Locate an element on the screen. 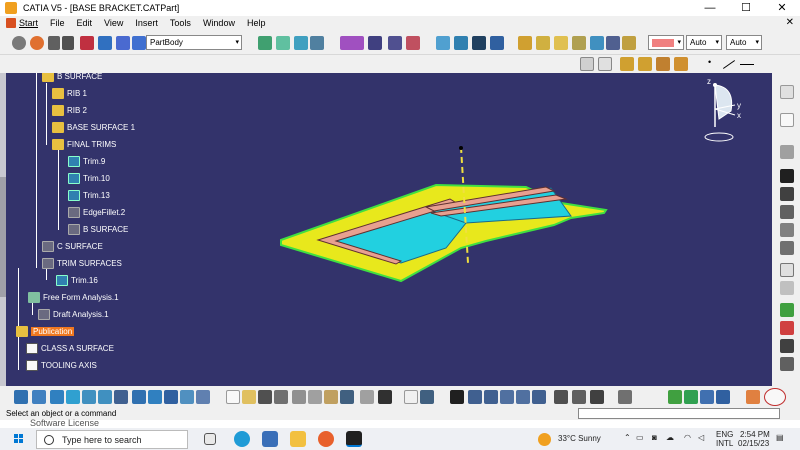 This screenshot has height=450, width=800. shading-3-icon is located at coordinates (561, 43).